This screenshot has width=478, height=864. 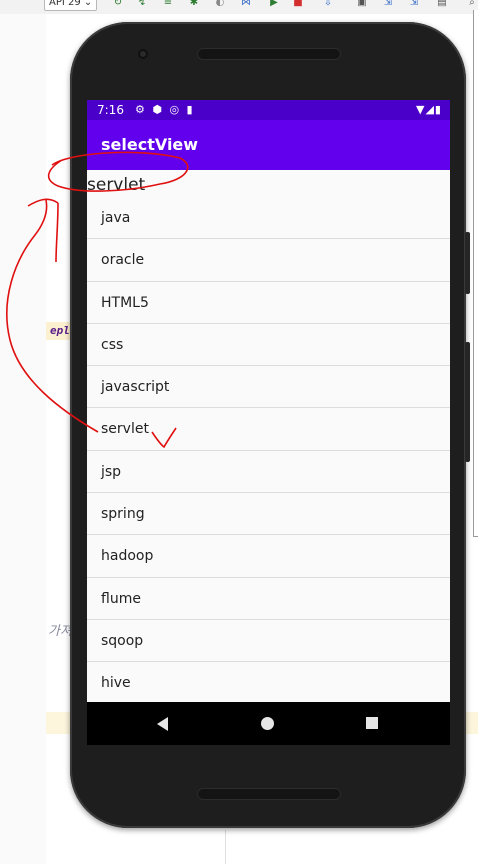 What do you see at coordinates (268, 110) in the screenshot?
I see `status-bar: 7:16 ⚙ ⬢ ◎ ▮ ▼◢▮` at bounding box center [268, 110].